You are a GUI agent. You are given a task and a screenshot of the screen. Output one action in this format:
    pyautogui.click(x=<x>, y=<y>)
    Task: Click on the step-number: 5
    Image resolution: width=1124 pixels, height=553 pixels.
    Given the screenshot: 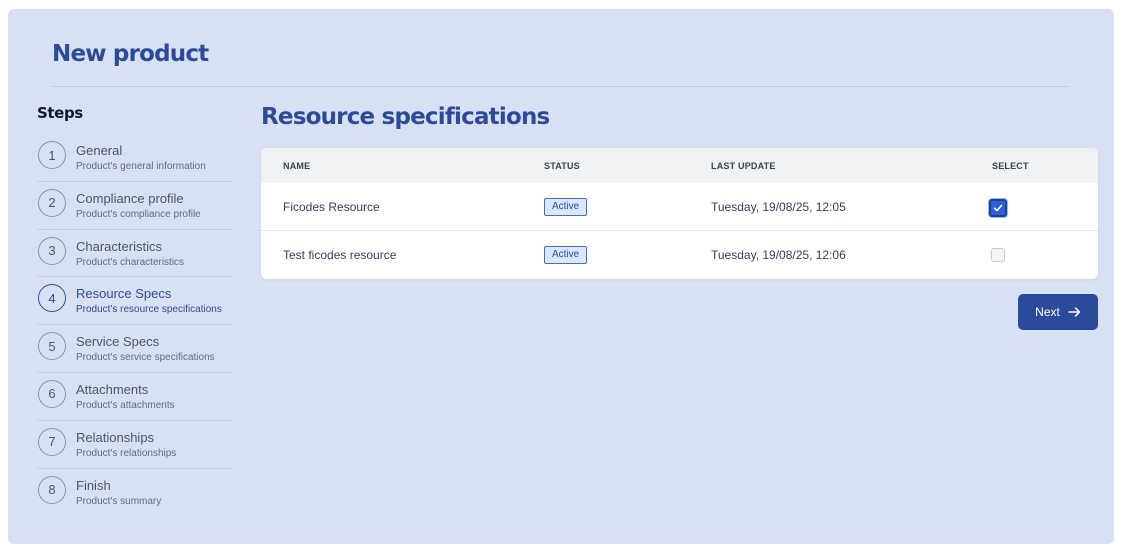 What is the action you would take?
    pyautogui.click(x=52, y=346)
    